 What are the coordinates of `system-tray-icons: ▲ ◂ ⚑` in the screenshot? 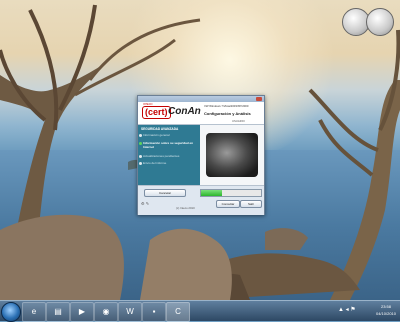 It's located at (347, 309).